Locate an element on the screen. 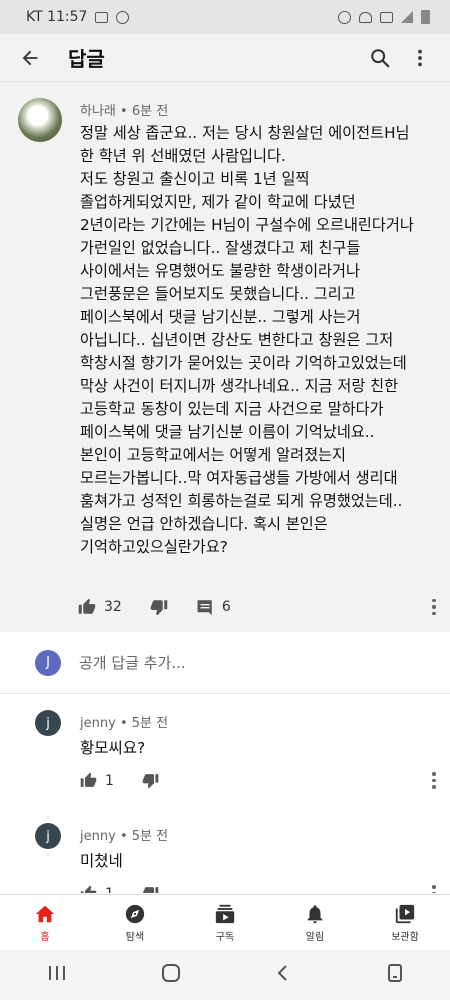  like-count: 32 is located at coordinates (113, 607).